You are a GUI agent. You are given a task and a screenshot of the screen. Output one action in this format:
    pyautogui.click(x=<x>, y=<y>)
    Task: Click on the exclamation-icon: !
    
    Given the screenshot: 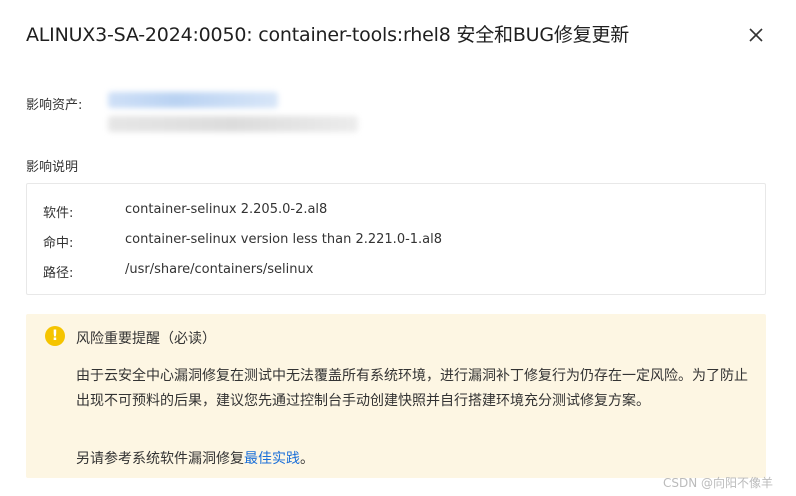 What is the action you would take?
    pyautogui.click(x=55, y=336)
    